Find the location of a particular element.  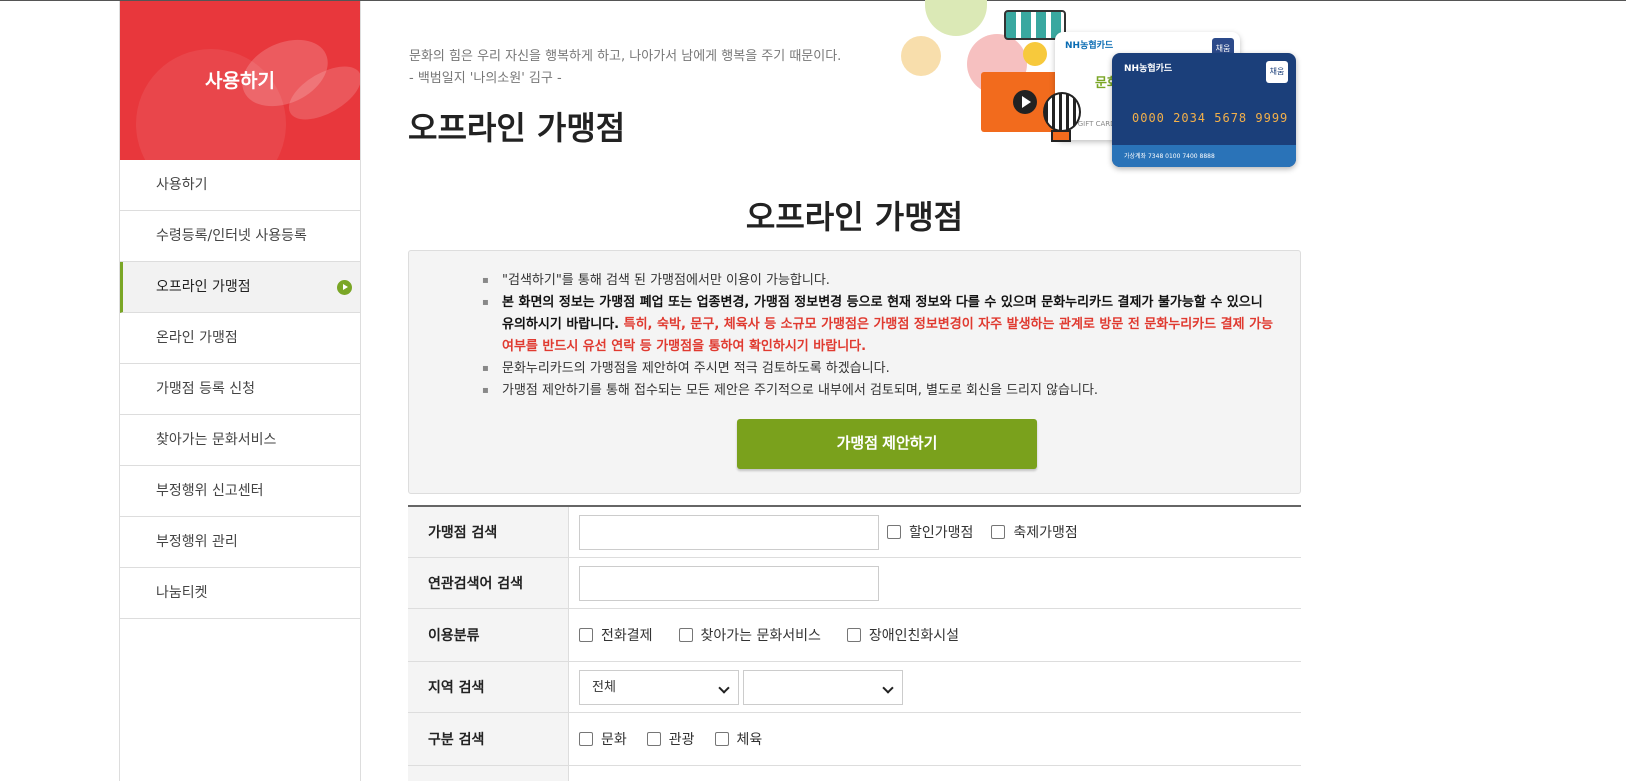

sidebar-item-visiting-service: 찾아가는 문화서비스 is located at coordinates (240, 440).